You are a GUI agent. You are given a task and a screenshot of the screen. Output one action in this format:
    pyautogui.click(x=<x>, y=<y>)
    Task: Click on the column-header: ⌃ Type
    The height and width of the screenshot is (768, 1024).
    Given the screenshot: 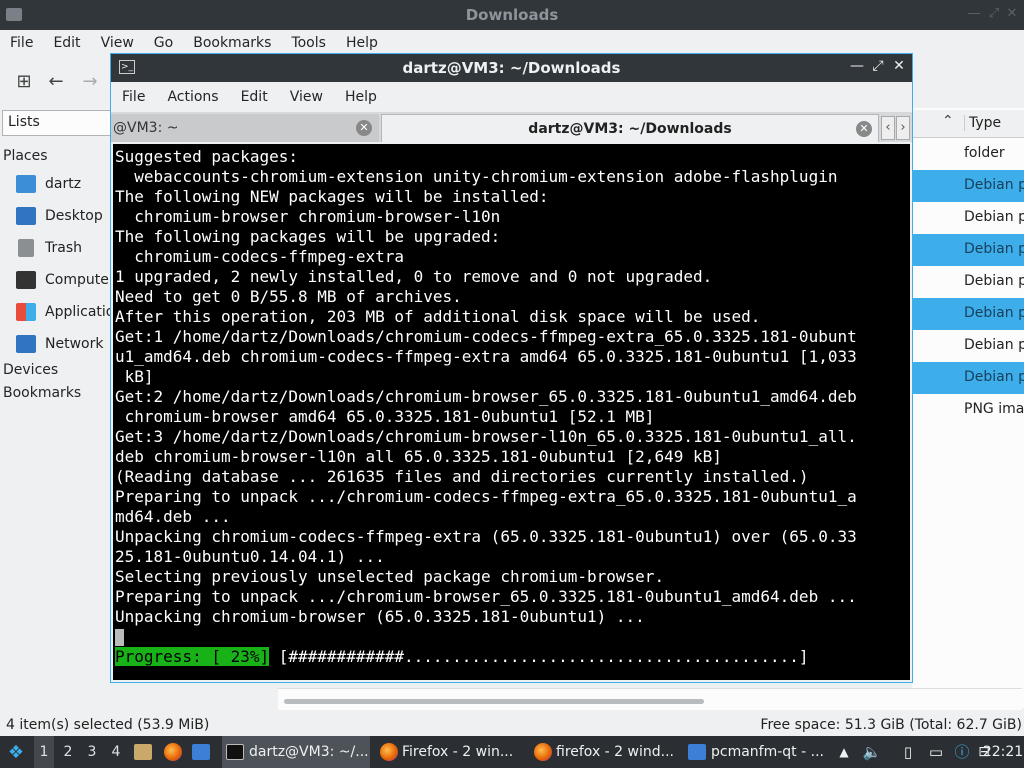 What is the action you would take?
    pyautogui.click(x=968, y=124)
    